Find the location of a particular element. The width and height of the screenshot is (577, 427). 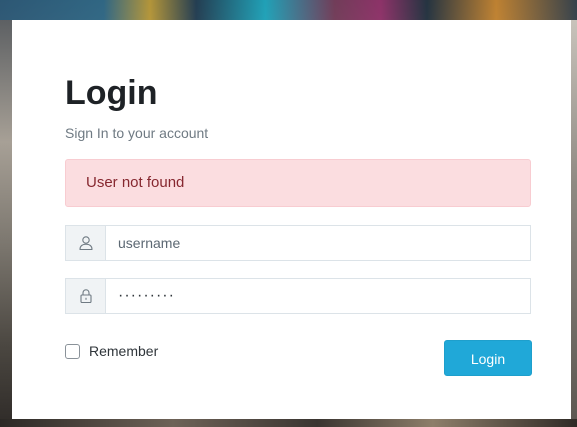

error-message: User not found is located at coordinates (135, 182).